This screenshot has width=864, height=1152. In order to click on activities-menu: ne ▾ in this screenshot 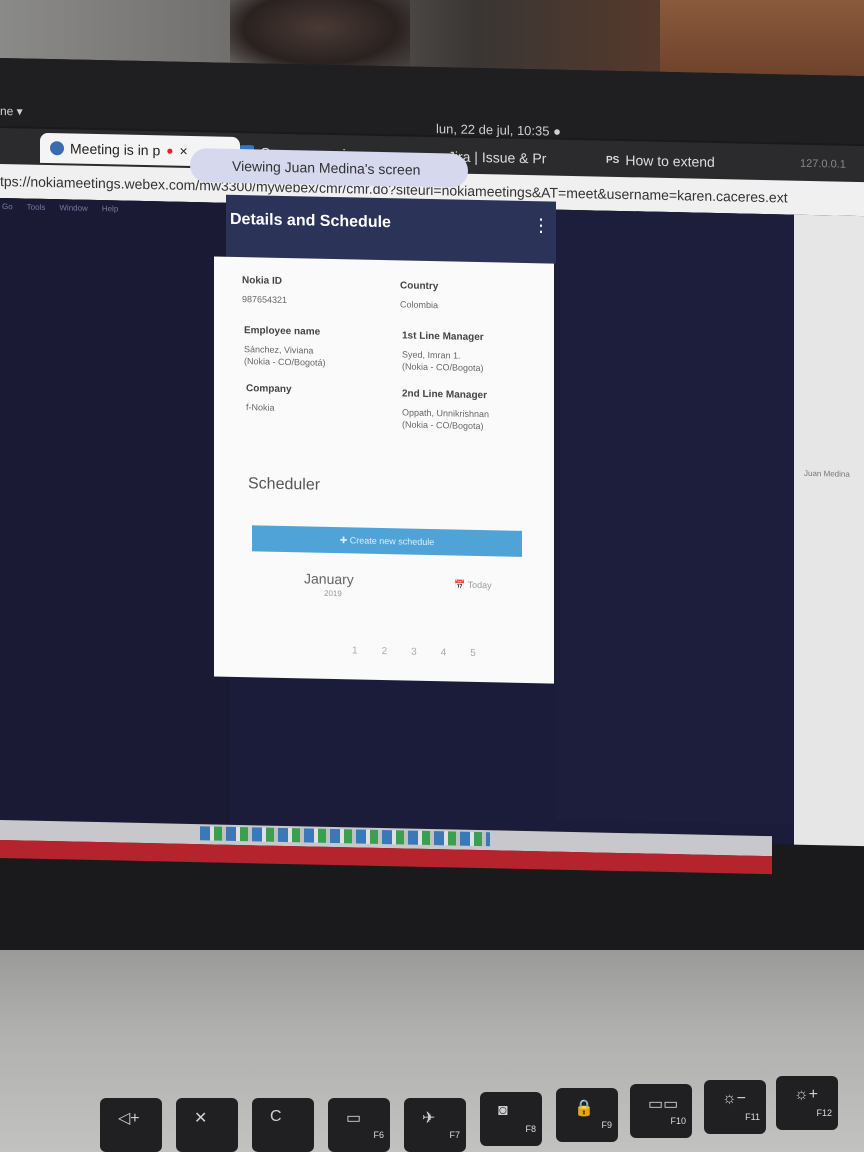, I will do `click(11, 111)`.